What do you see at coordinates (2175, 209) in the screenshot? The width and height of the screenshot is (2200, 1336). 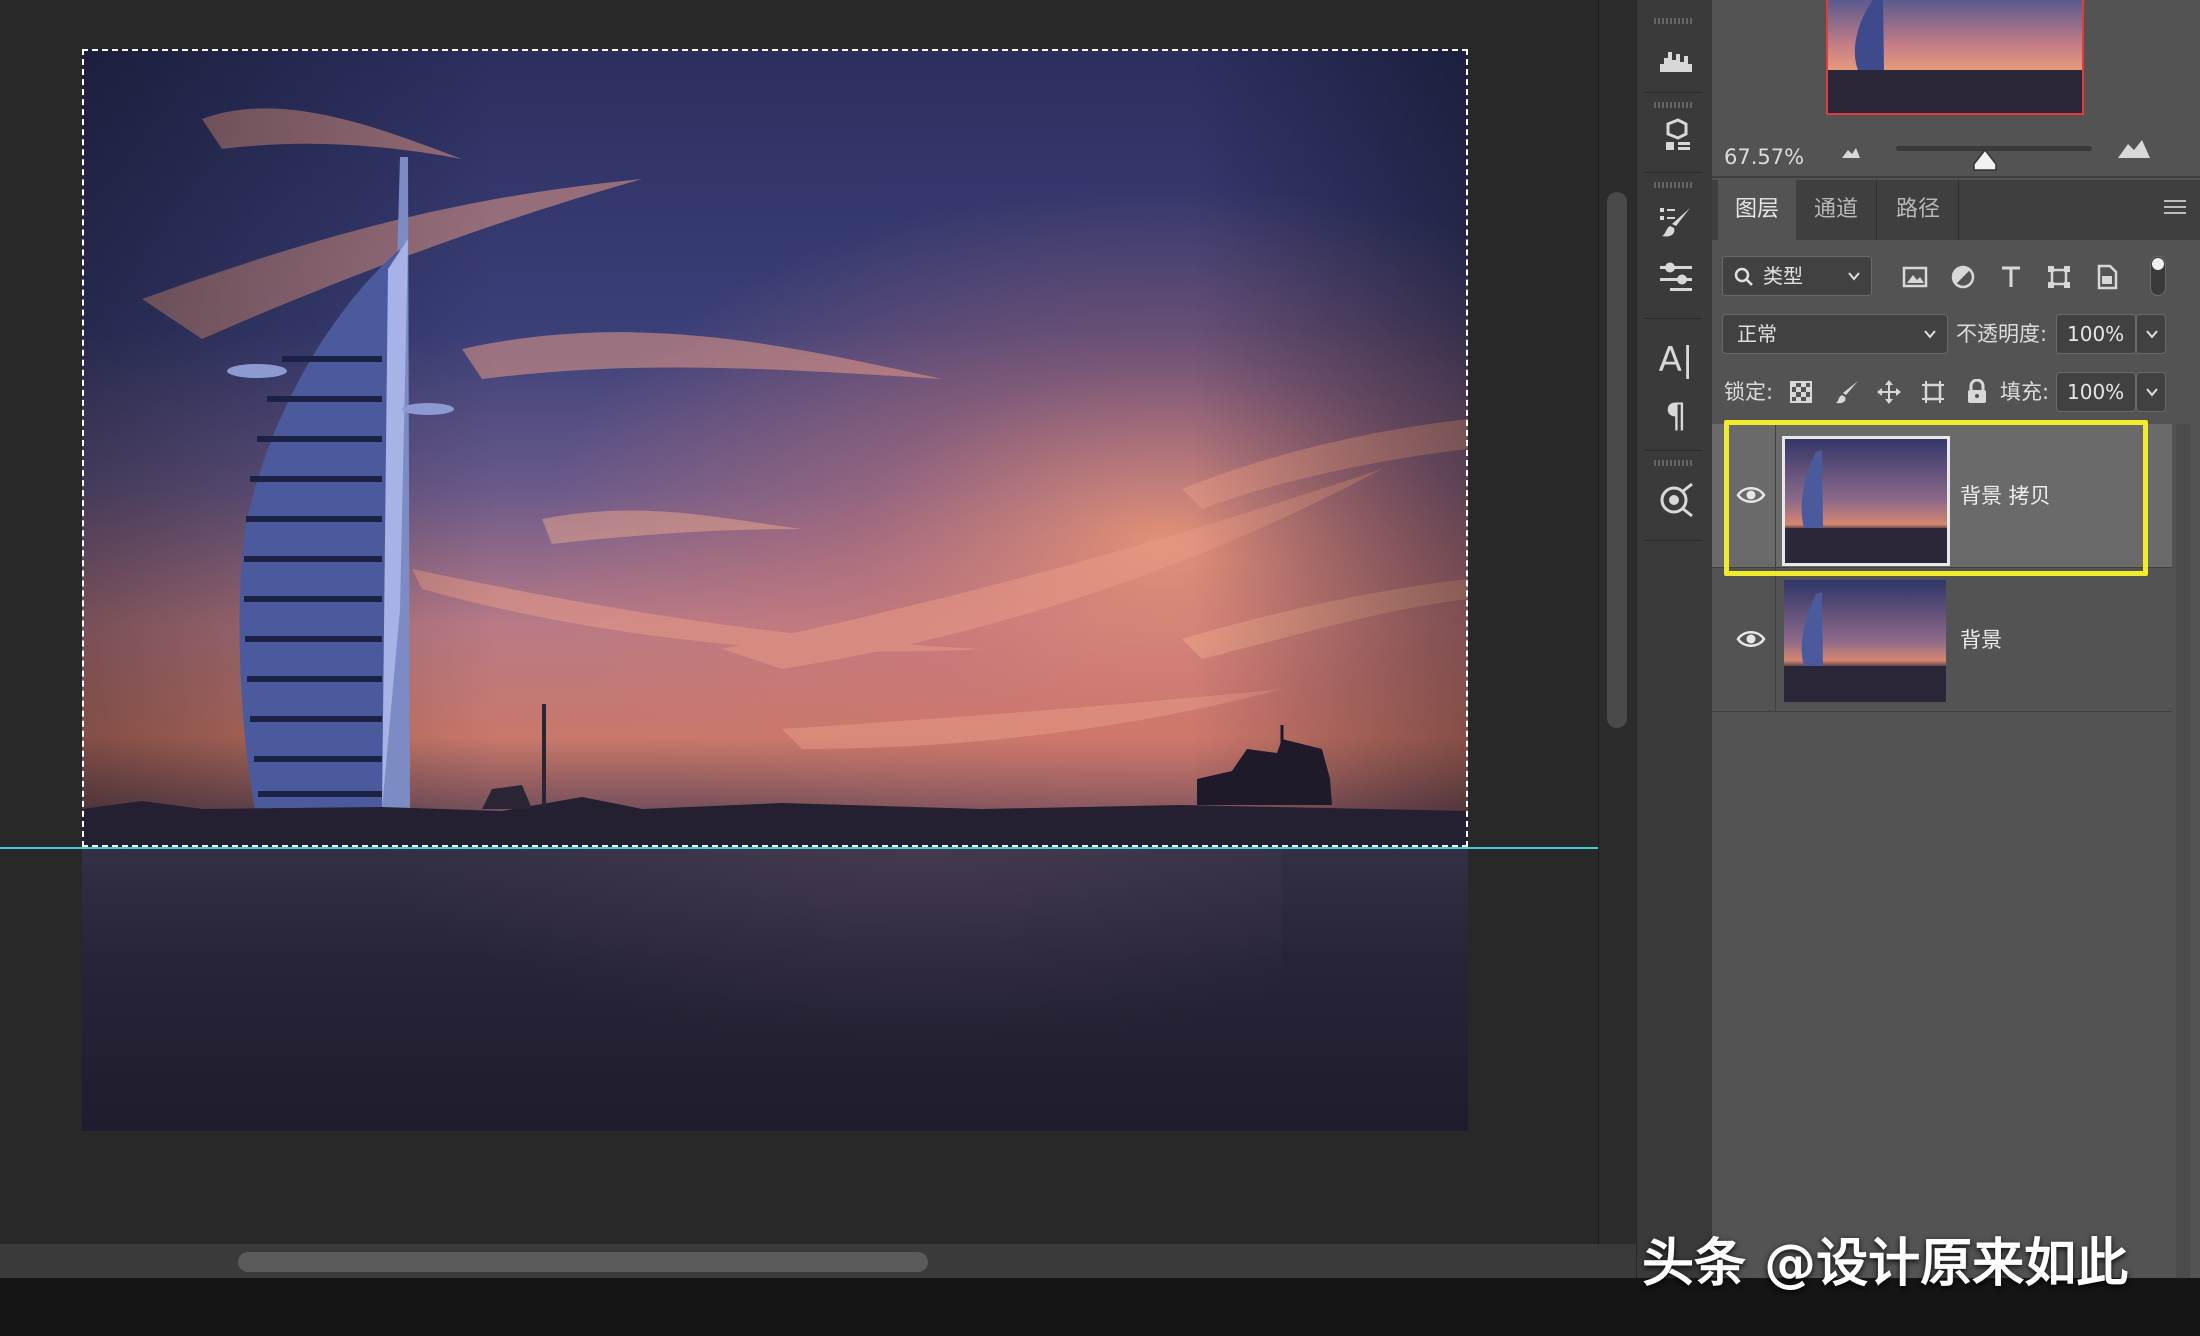 I see `panel-menu-icon` at bounding box center [2175, 209].